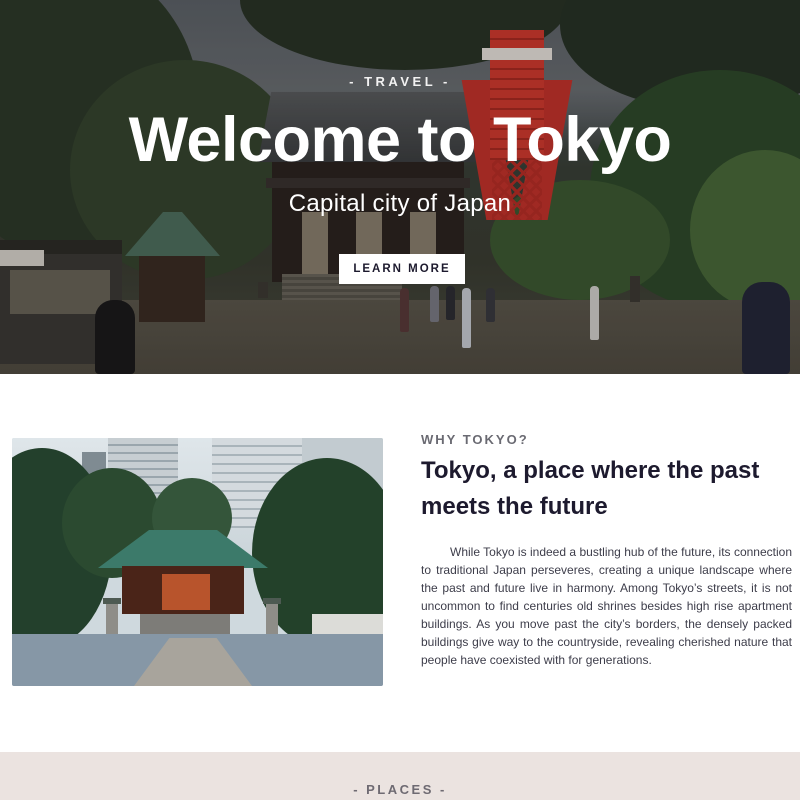  I want to click on places-section: - PLACES -, so click(400, 776).